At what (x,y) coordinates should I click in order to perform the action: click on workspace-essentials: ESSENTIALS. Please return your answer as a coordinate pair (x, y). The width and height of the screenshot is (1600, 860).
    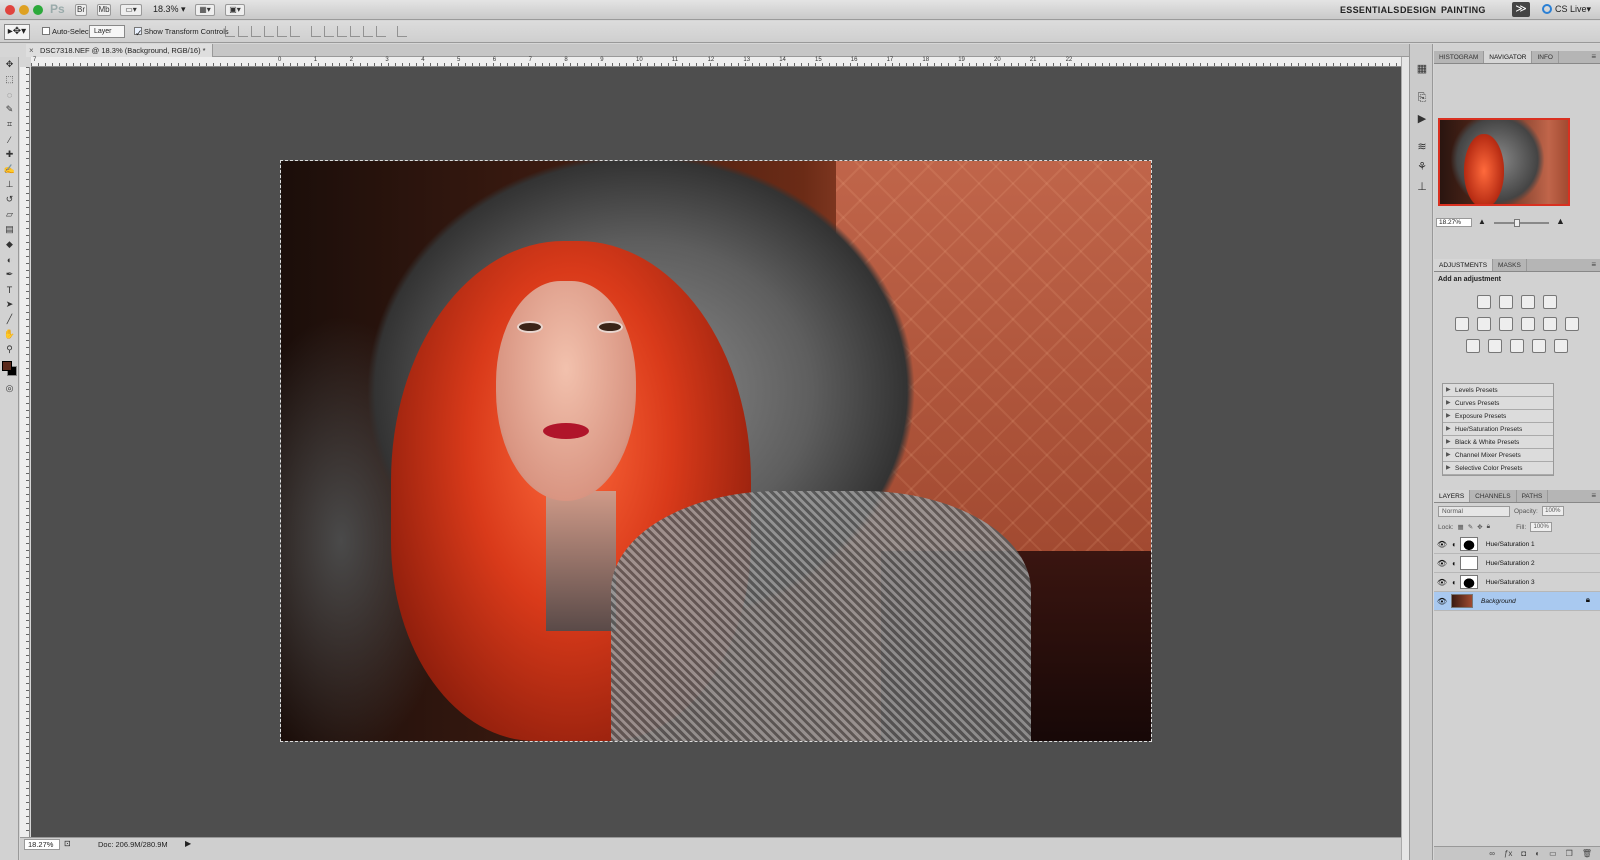
    Looking at the image, I should click on (1370, 10).